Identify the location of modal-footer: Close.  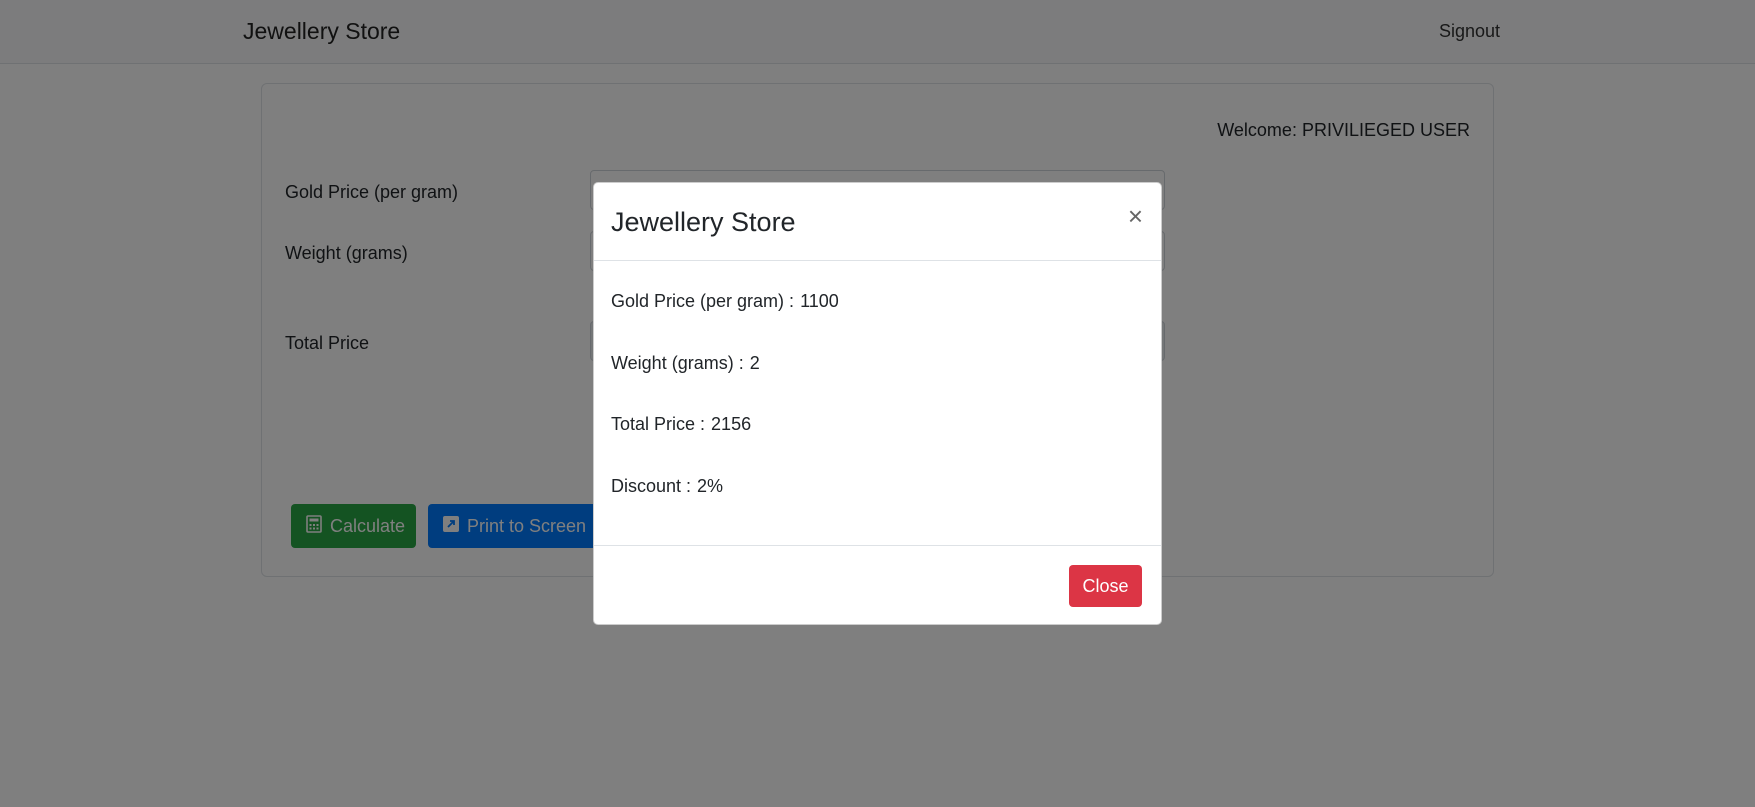
(877, 585).